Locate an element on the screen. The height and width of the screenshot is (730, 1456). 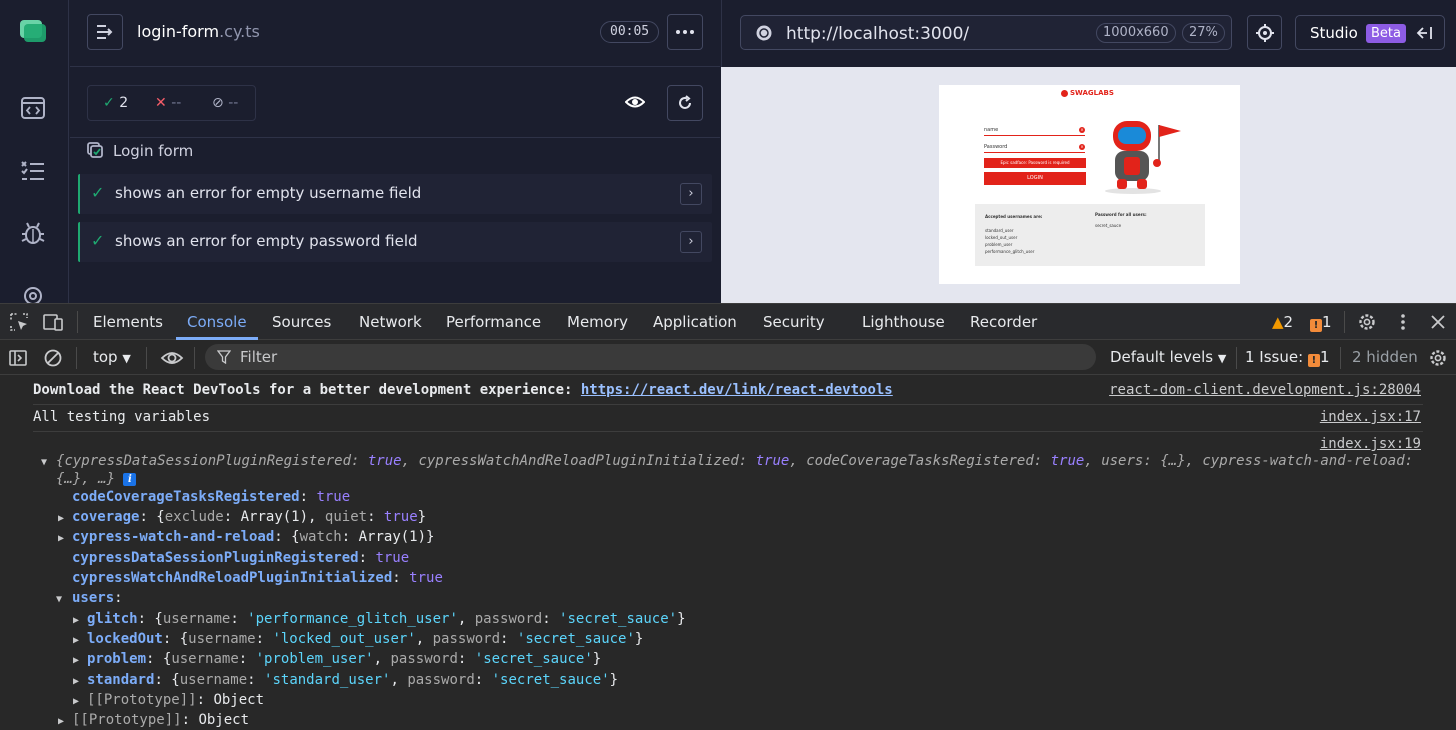
cypress-sidebar is located at coordinates (34, 151).